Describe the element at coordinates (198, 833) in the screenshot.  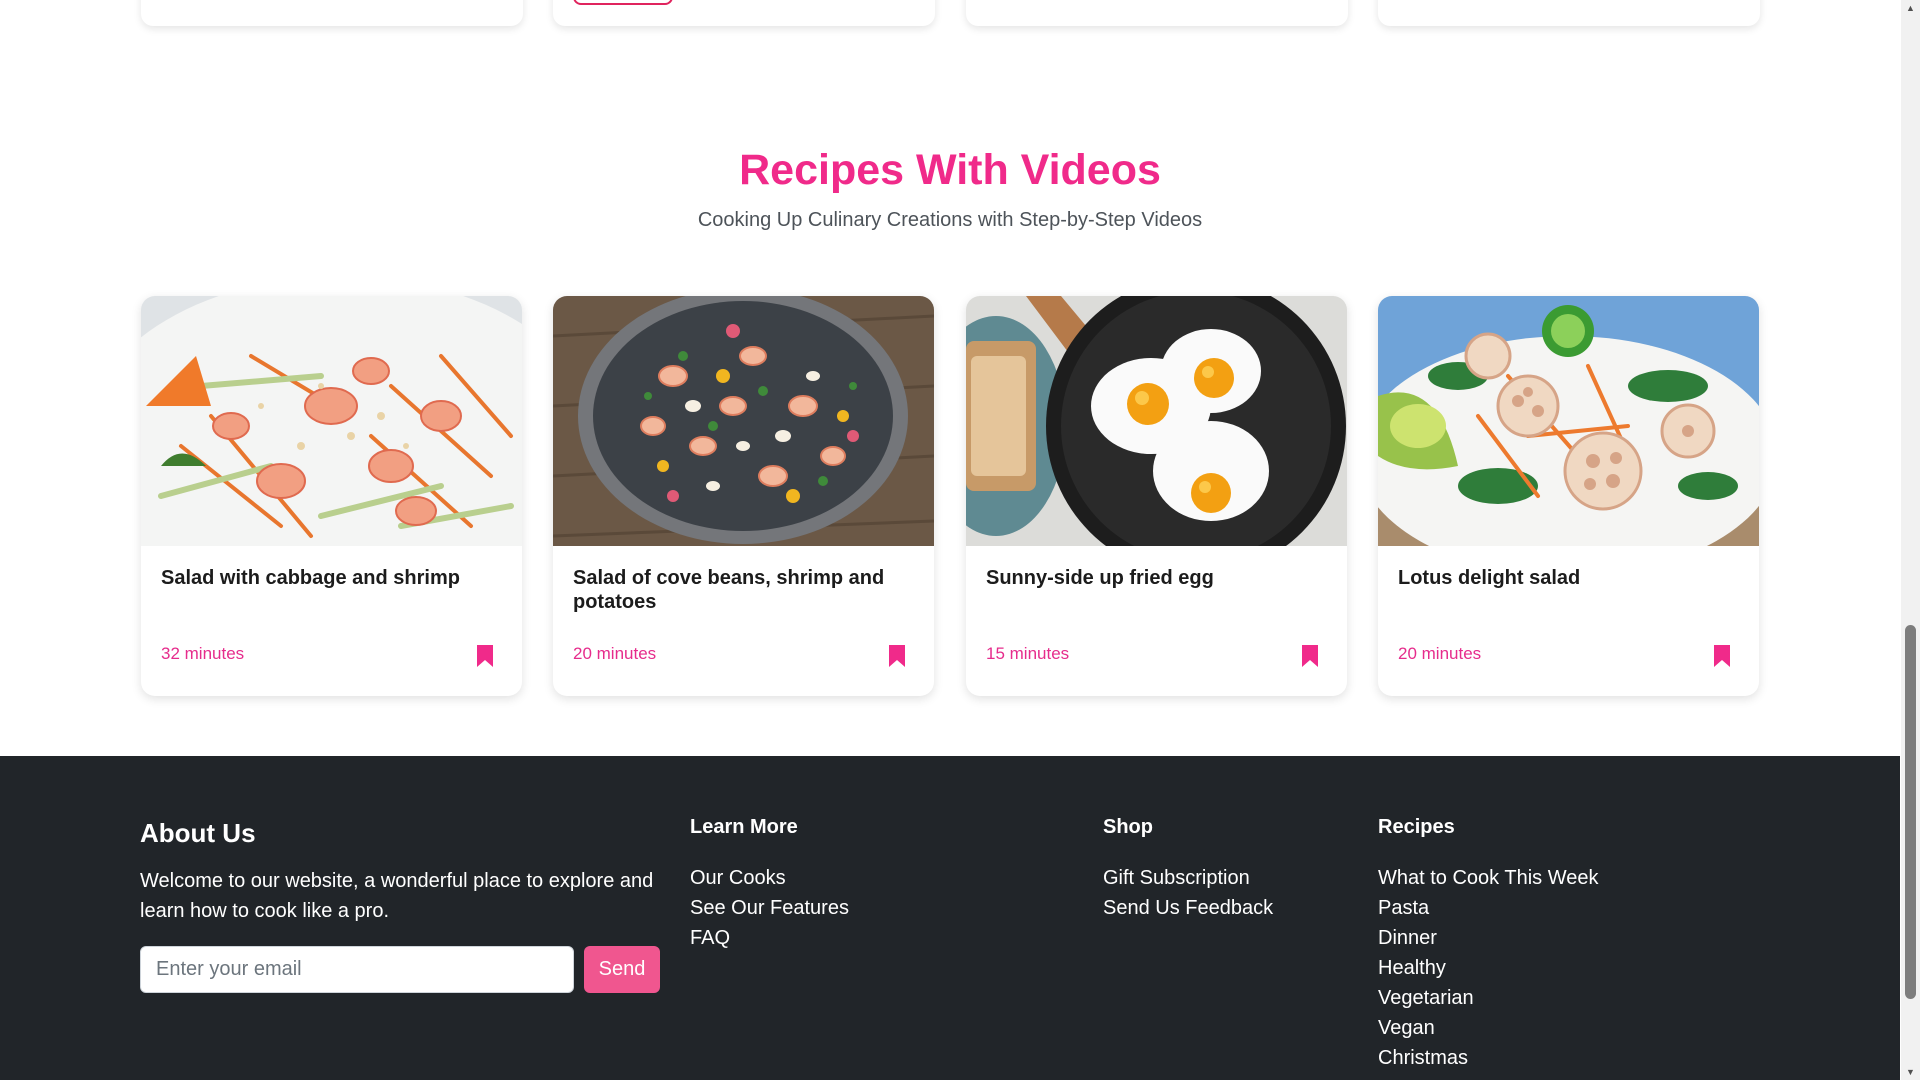
I see `about-title: About Us` at that location.